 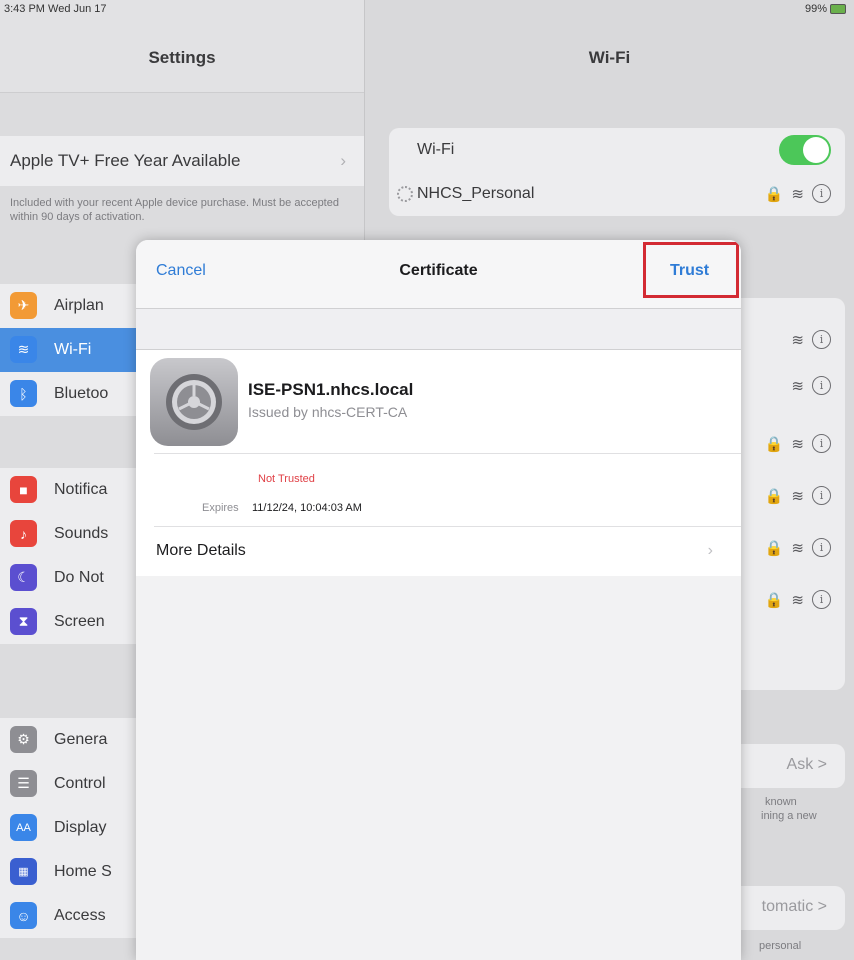 I want to click on sidebar-item-label: Control, so click(x=80, y=783).